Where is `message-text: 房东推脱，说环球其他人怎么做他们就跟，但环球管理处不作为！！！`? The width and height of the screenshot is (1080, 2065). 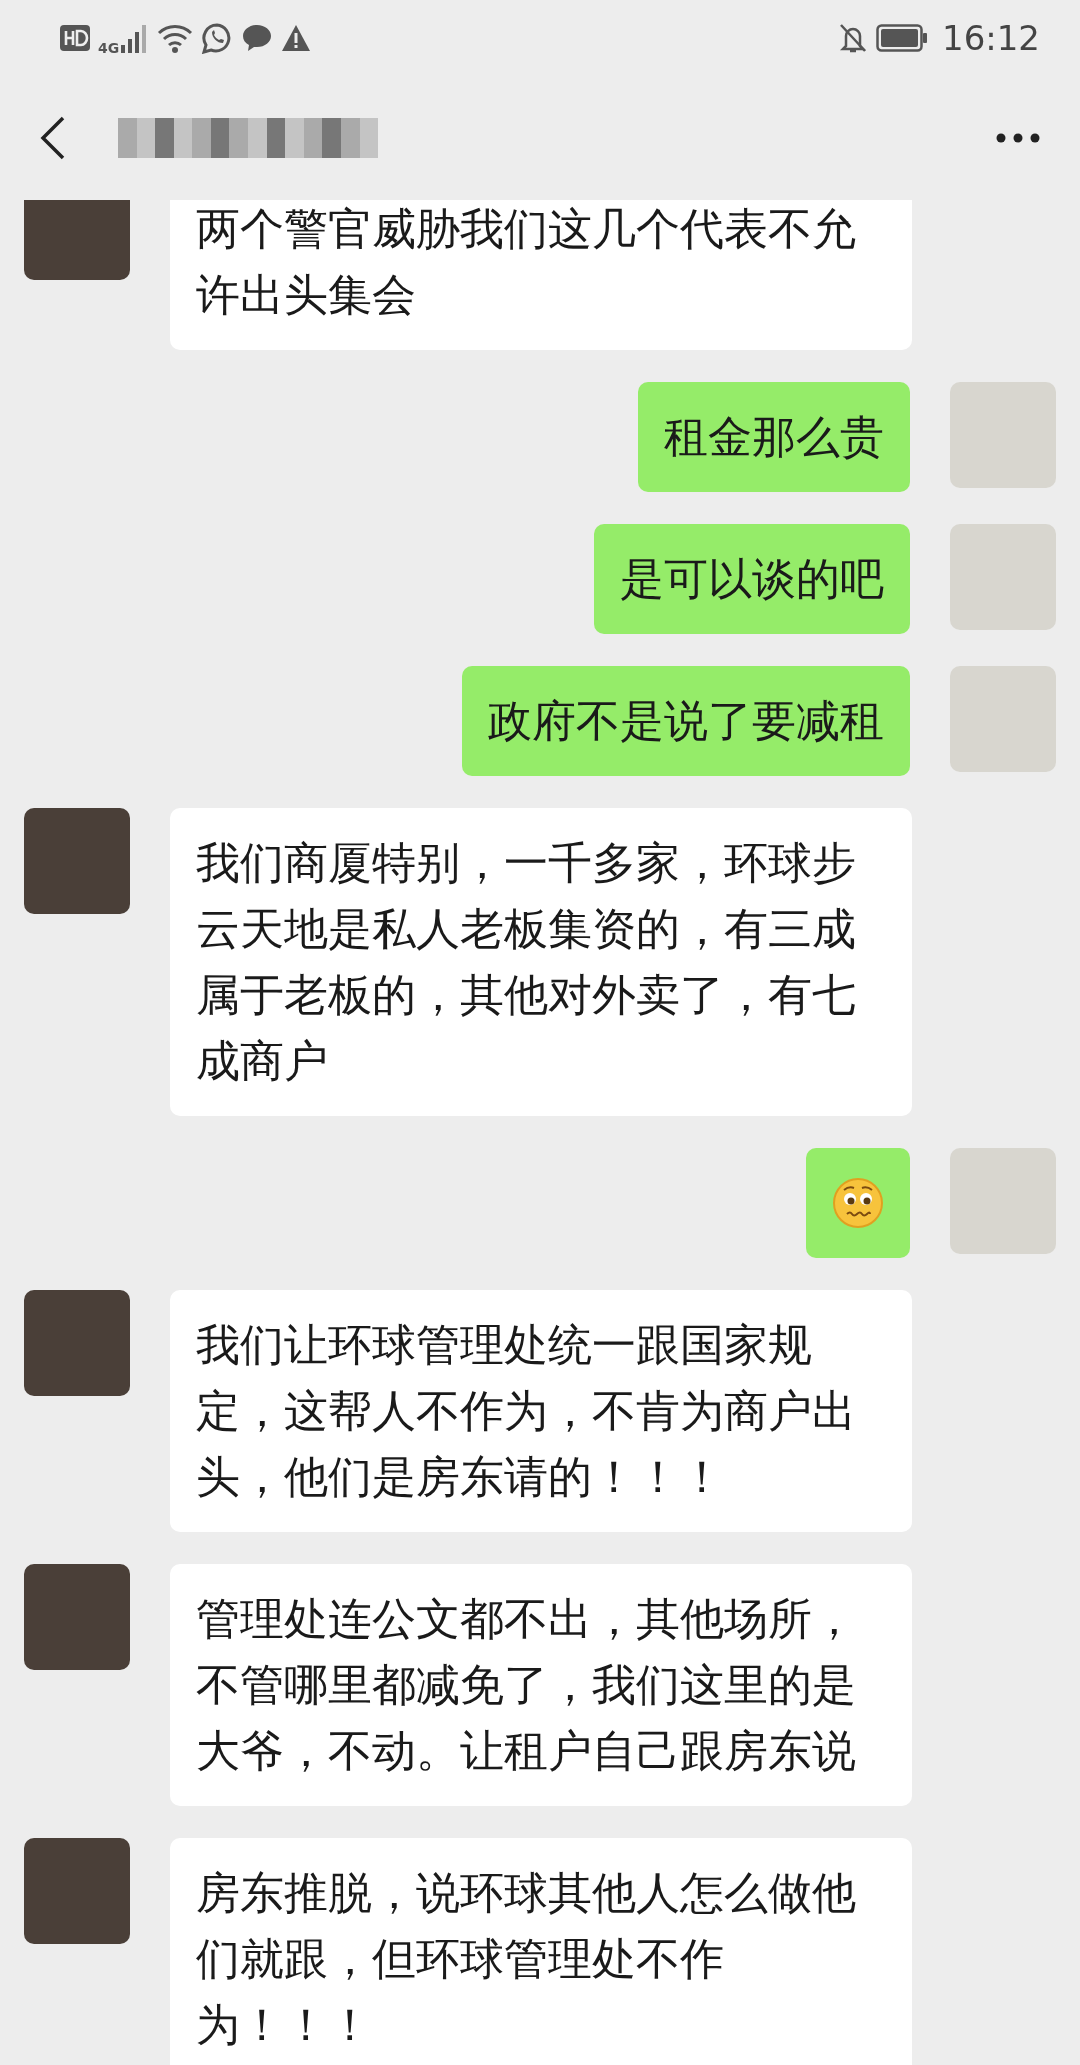 message-text: 房东推脱，说环球其他人怎么做他们就跟，但环球管理处不作为！！！ is located at coordinates (526, 1959).